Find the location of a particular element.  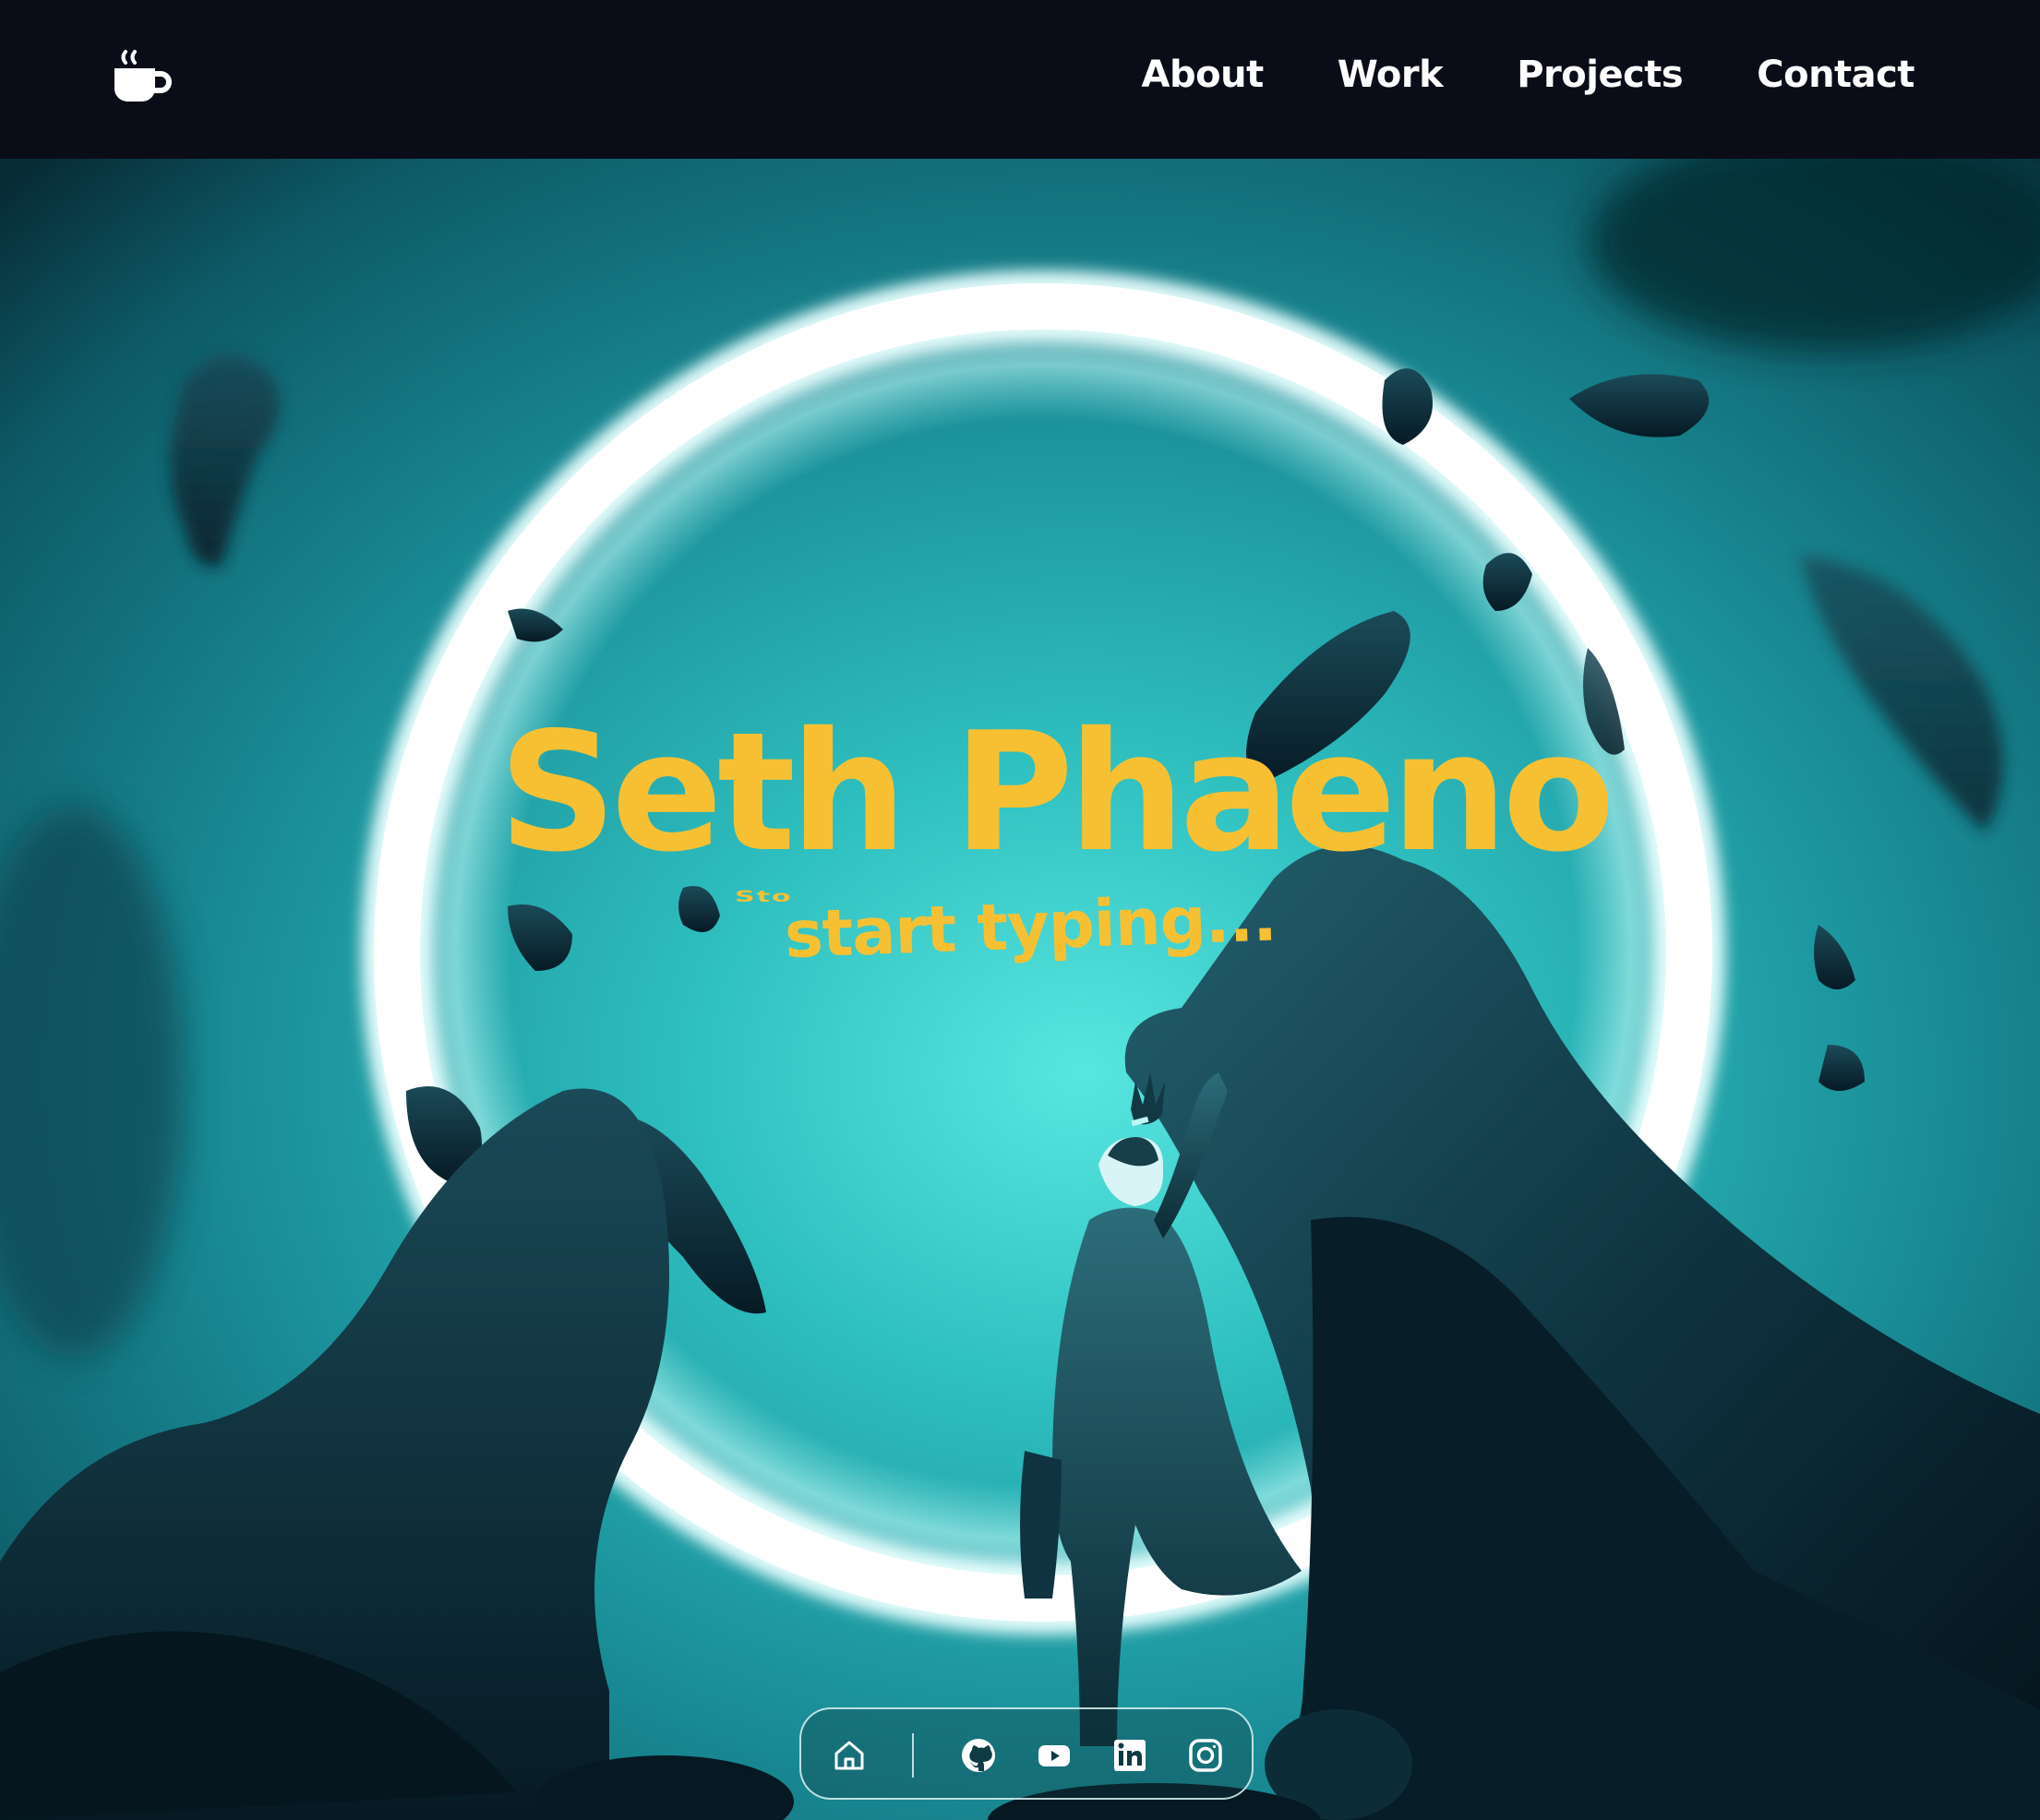

home-icon is located at coordinates (849, 1755).